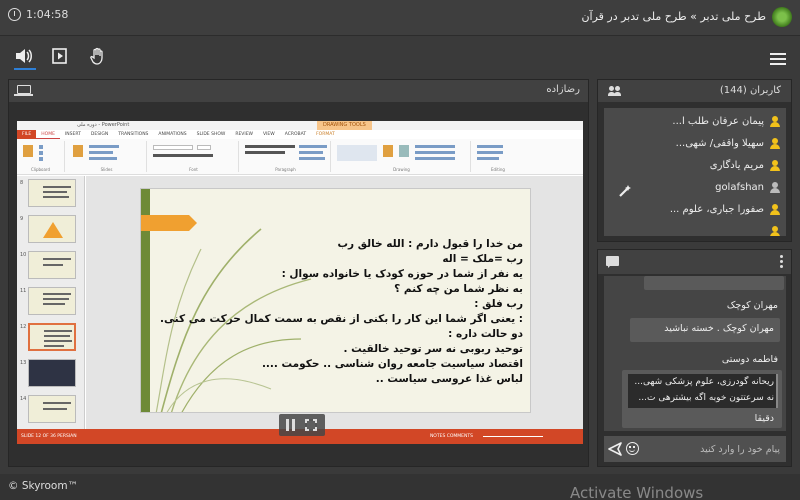  What do you see at coordinates (41, 156) in the screenshot?
I see `ribbon-group: Clipboard` at bounding box center [41, 156].